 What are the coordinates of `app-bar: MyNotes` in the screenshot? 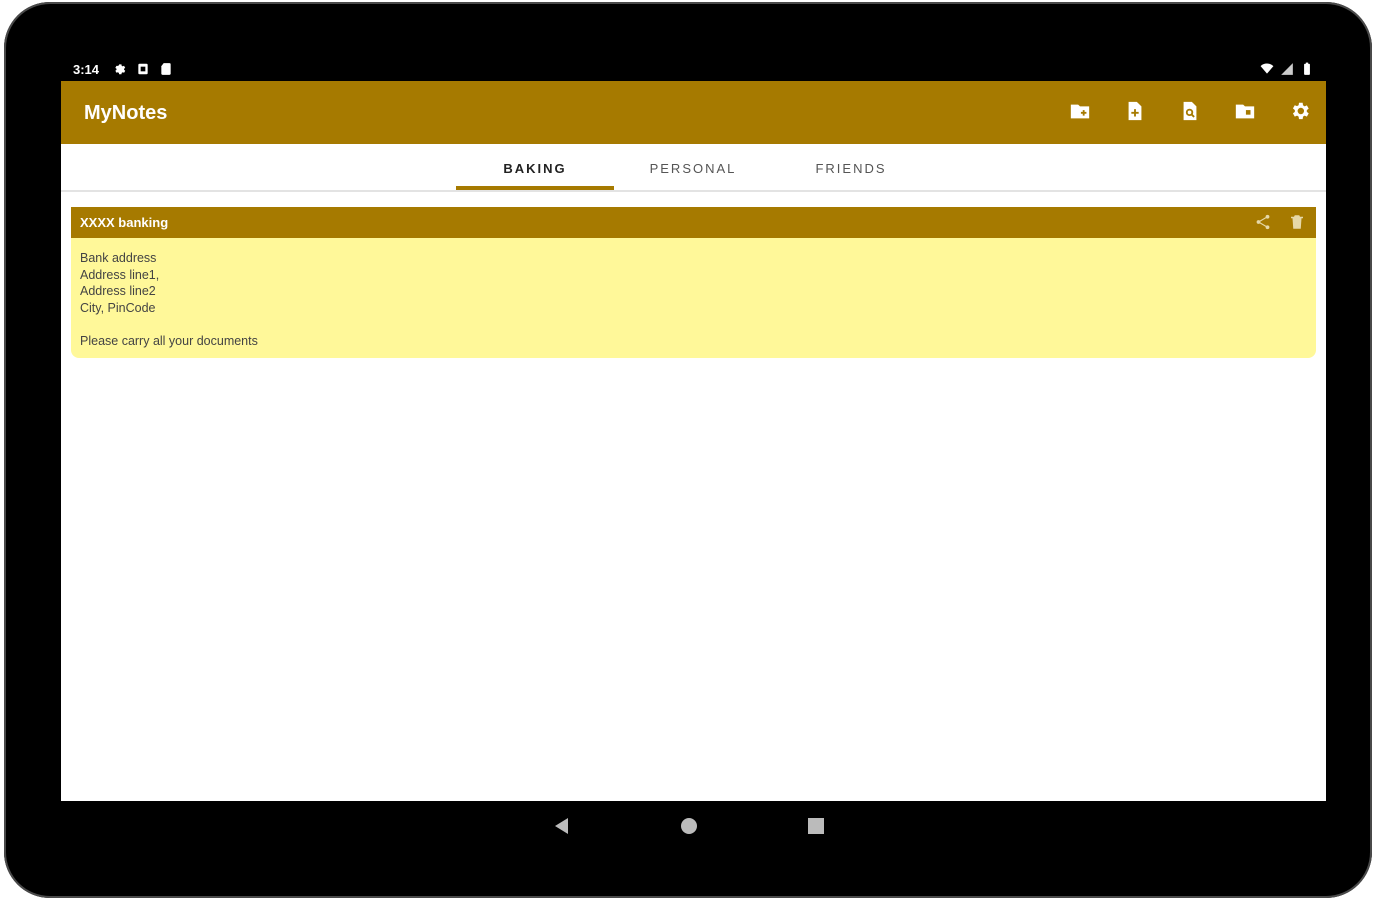 It's located at (693, 112).